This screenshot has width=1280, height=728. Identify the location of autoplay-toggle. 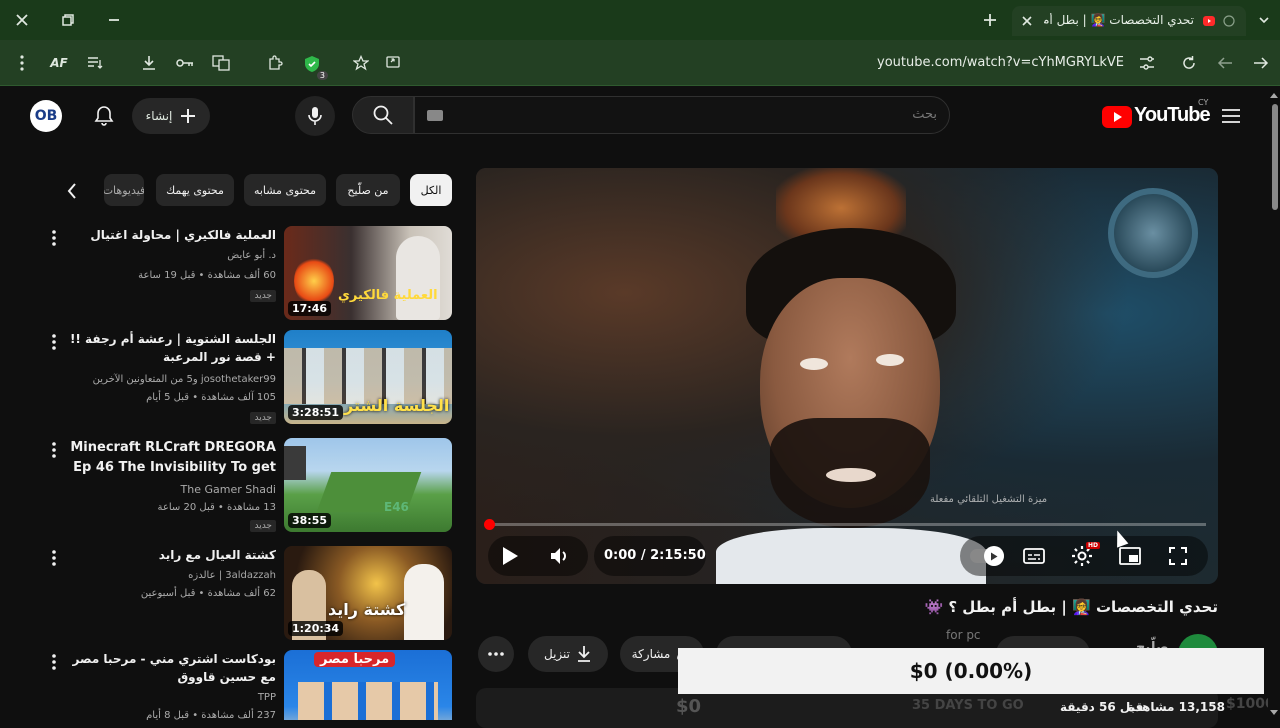
(987, 556).